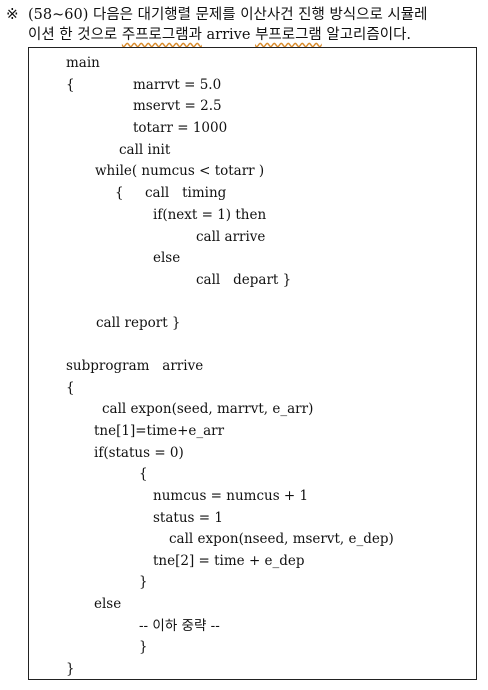  Describe the element at coordinates (83, 63) in the screenshot. I see `code-line: main` at that location.